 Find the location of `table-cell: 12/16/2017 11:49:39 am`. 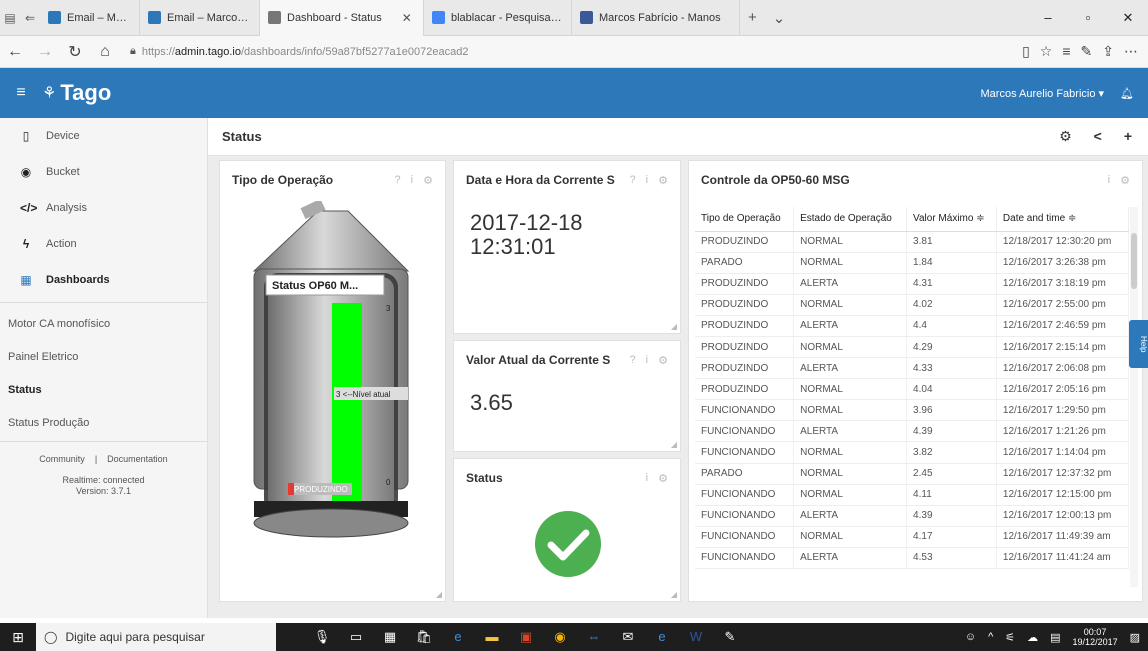

table-cell: 12/16/2017 11:49:39 am is located at coordinates (1063, 537).